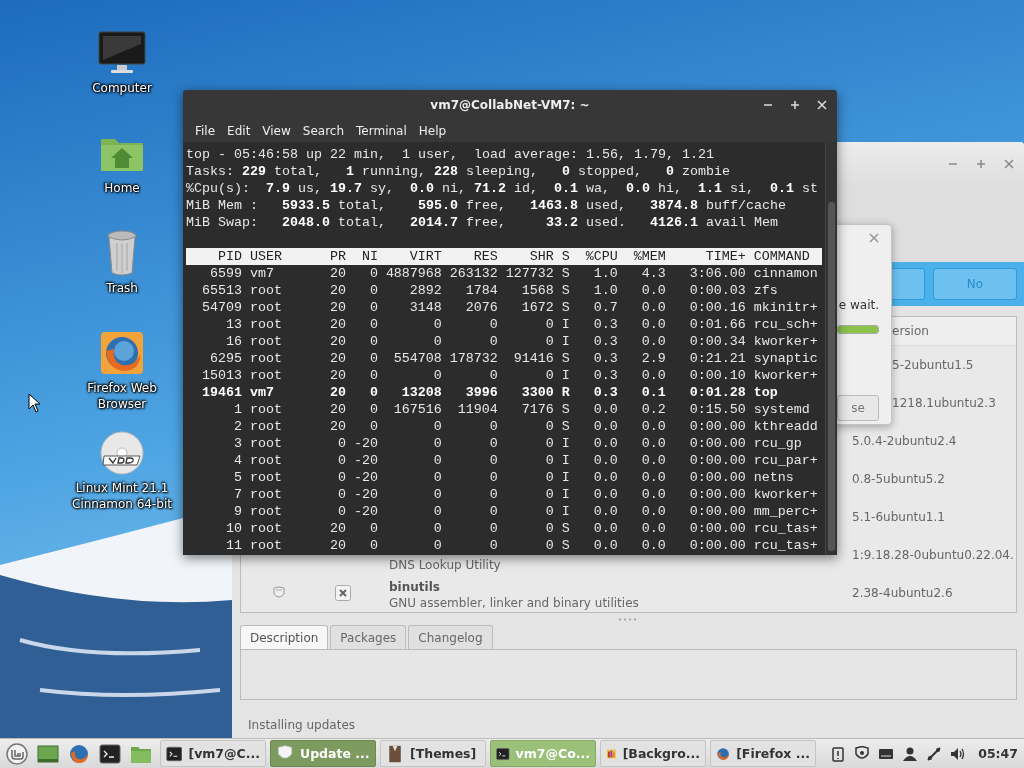  What do you see at coordinates (565, 392) in the screenshot?
I see `table-cell: R` at bounding box center [565, 392].